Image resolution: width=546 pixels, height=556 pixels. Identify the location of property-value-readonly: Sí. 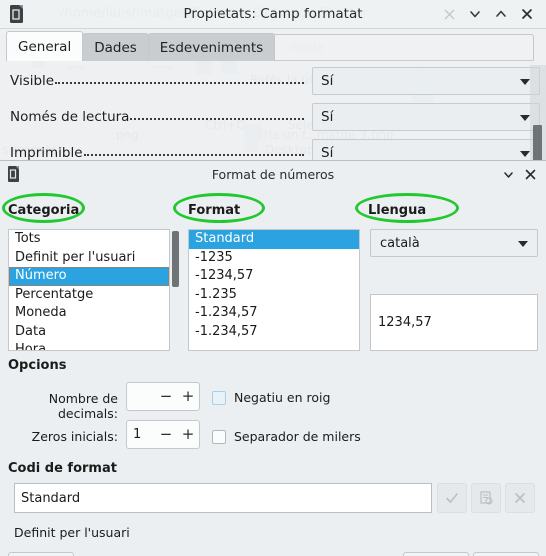
(327, 116).